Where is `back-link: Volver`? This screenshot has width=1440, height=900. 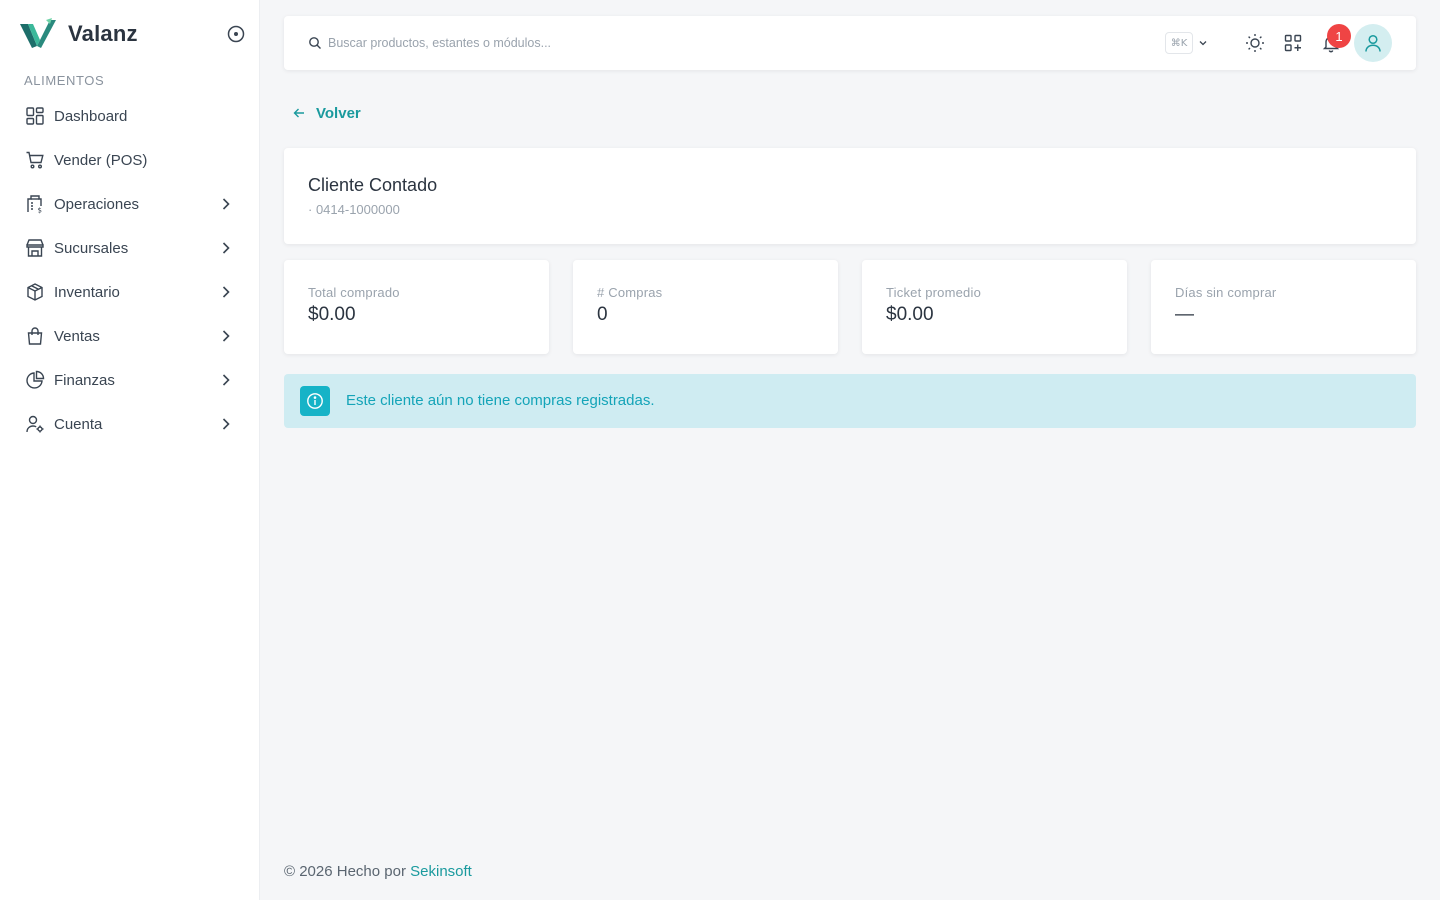 back-link: Volver is located at coordinates (326, 113).